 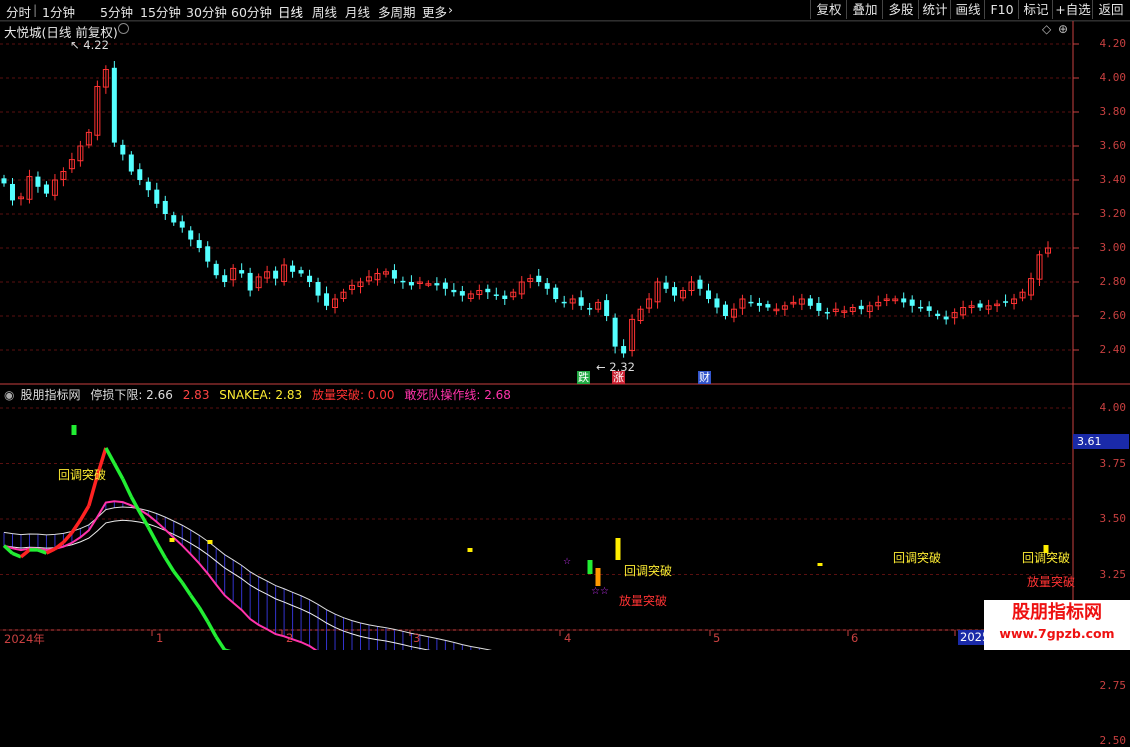 What do you see at coordinates (1113, 179) in the screenshot?
I see `price-tick-label: 3.40` at bounding box center [1113, 179].